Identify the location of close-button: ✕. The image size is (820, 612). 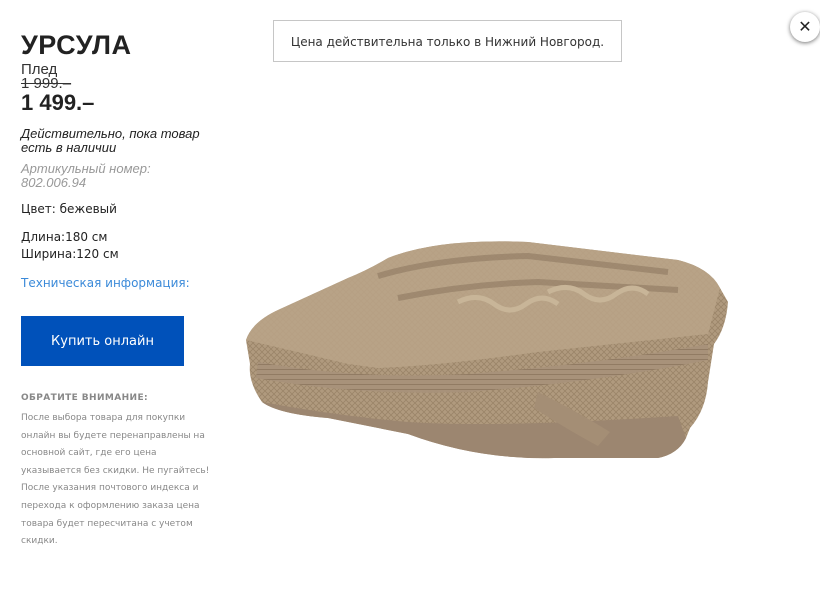
(805, 27).